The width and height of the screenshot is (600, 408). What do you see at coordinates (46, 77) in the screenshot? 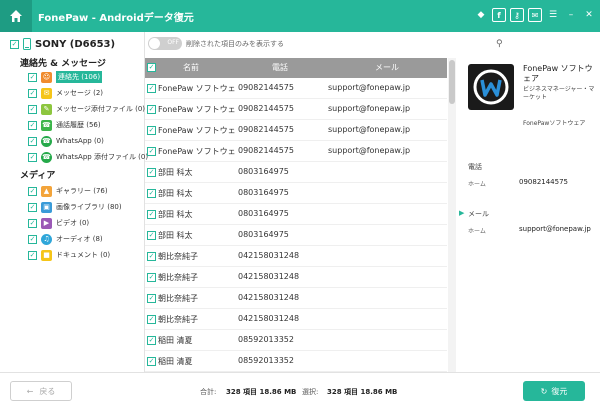
I see `contacts-icon: ☺` at bounding box center [46, 77].